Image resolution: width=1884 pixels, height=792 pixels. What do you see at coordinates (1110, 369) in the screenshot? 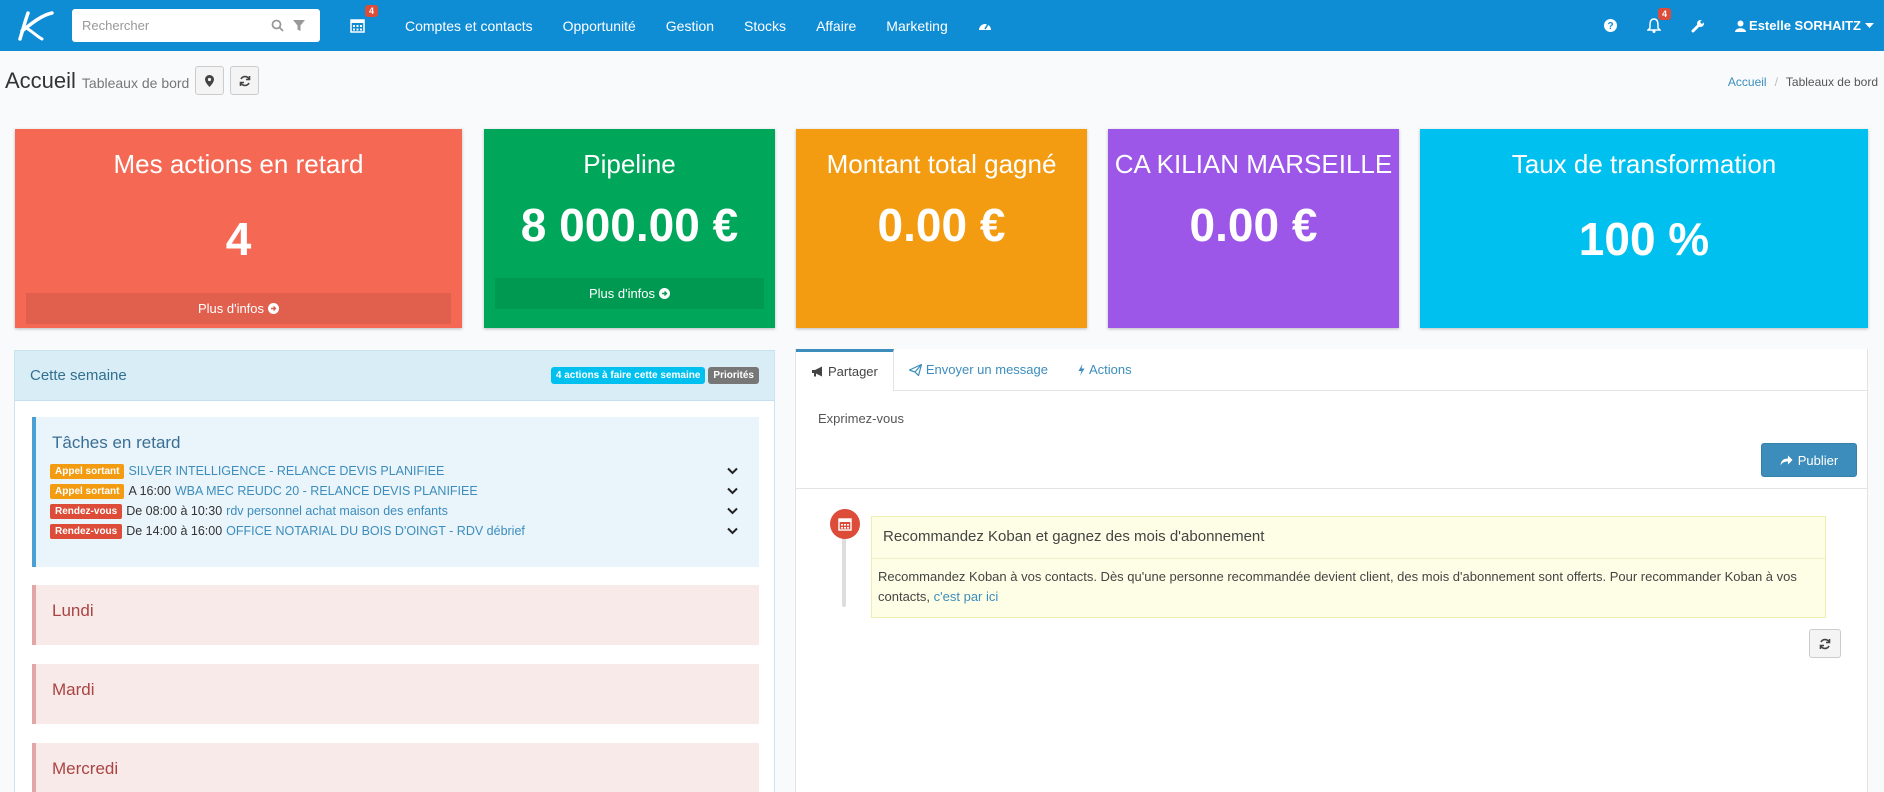
I see `tab-label: Actions` at bounding box center [1110, 369].